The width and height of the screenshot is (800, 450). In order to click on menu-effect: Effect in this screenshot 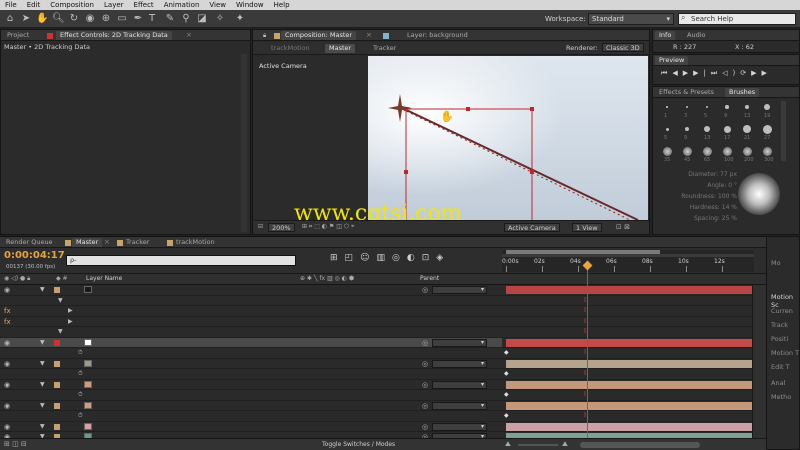, I will do `click(144, 5)`.